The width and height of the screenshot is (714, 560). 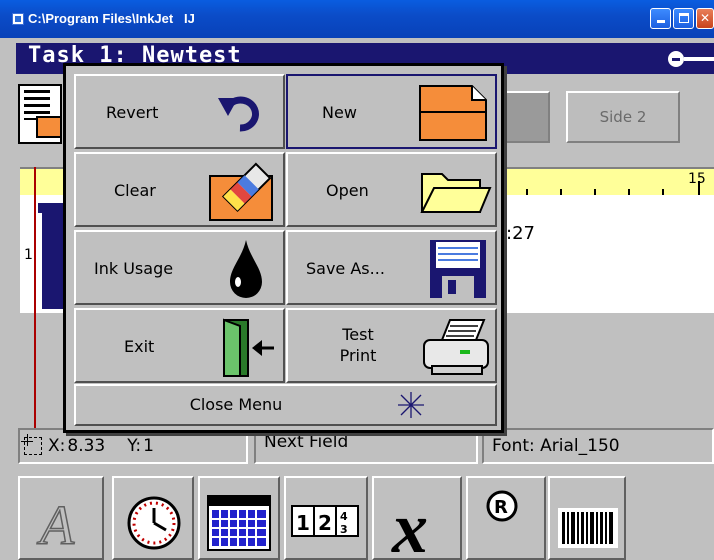 I want to click on maximize-icon, so click(x=683, y=18).